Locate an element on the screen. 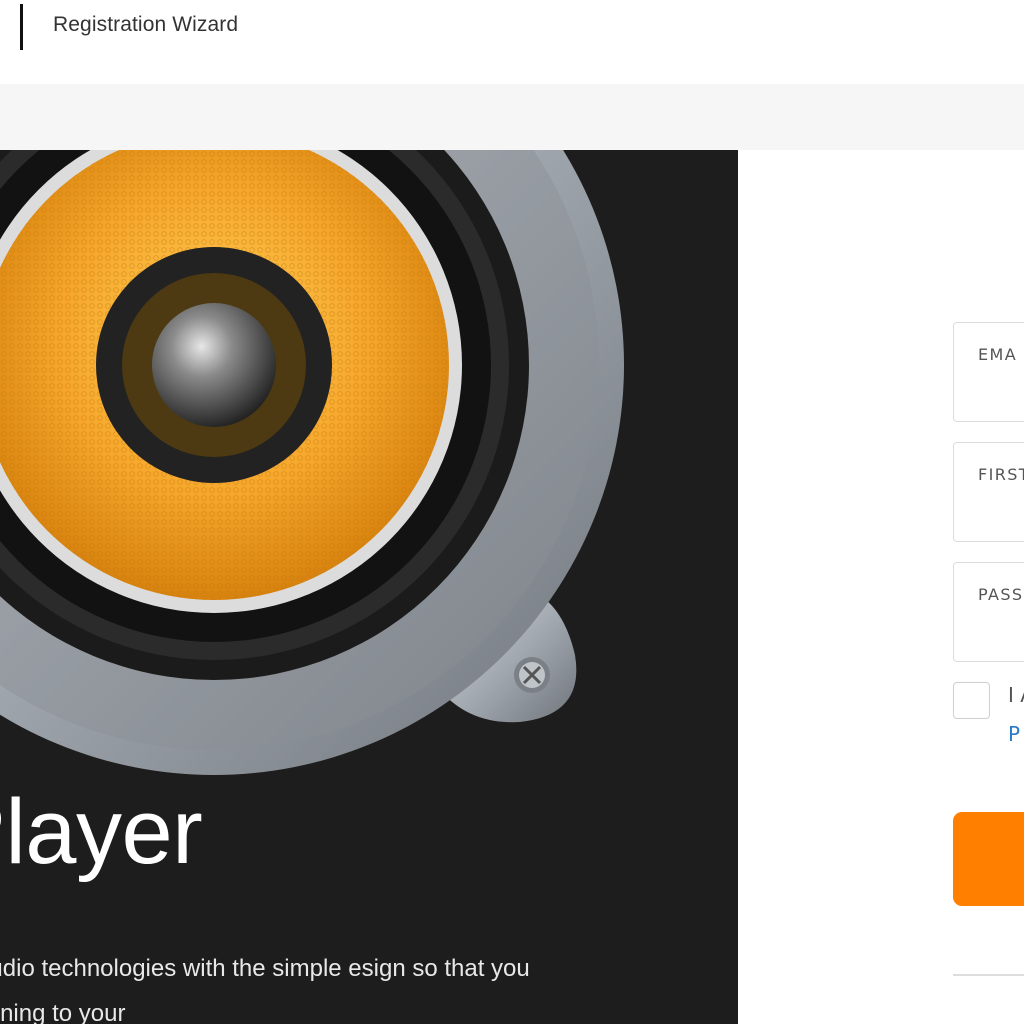  form-divider is located at coordinates (988, 975).